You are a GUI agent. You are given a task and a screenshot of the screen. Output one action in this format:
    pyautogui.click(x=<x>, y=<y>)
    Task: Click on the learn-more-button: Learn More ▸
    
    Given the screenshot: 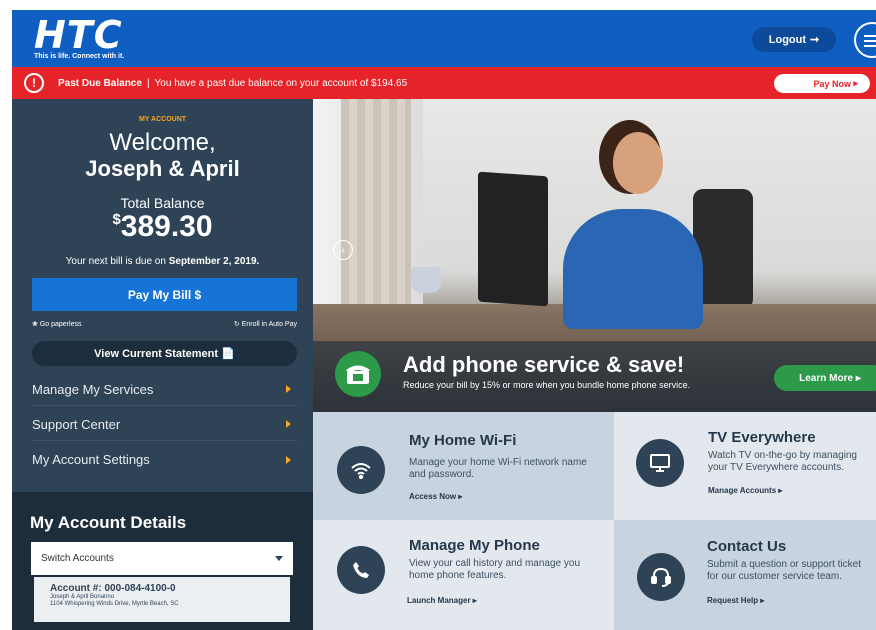 What is the action you would take?
    pyautogui.click(x=825, y=378)
    